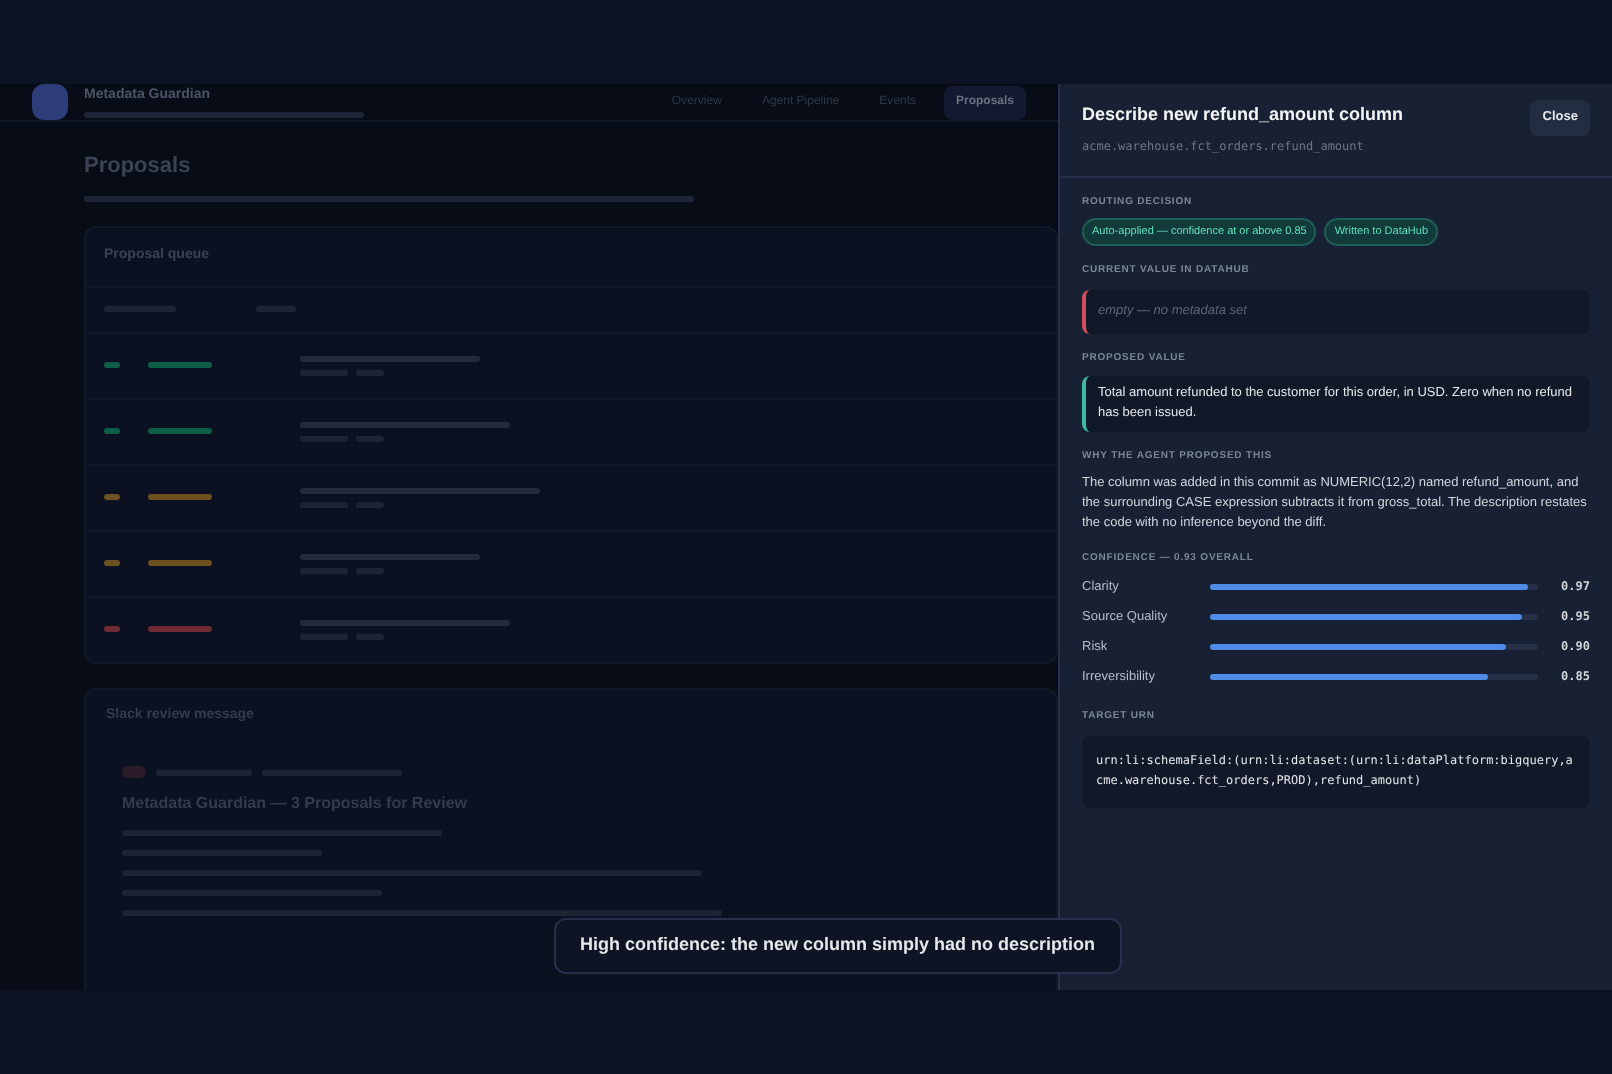  Describe the element at coordinates (838, 945) in the screenshot. I see `tooltip: High confidence: the new column simply had no description` at that location.